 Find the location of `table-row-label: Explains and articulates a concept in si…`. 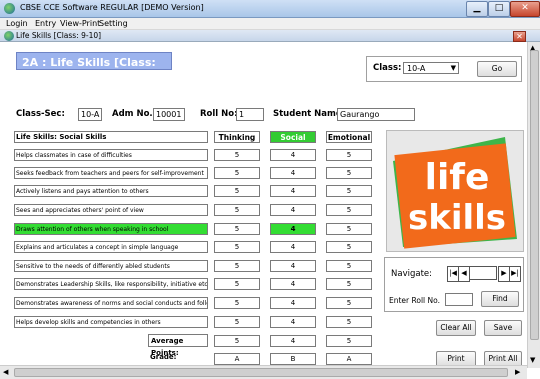

table-row-label: Explains and articulates a concept in si… is located at coordinates (111, 247).